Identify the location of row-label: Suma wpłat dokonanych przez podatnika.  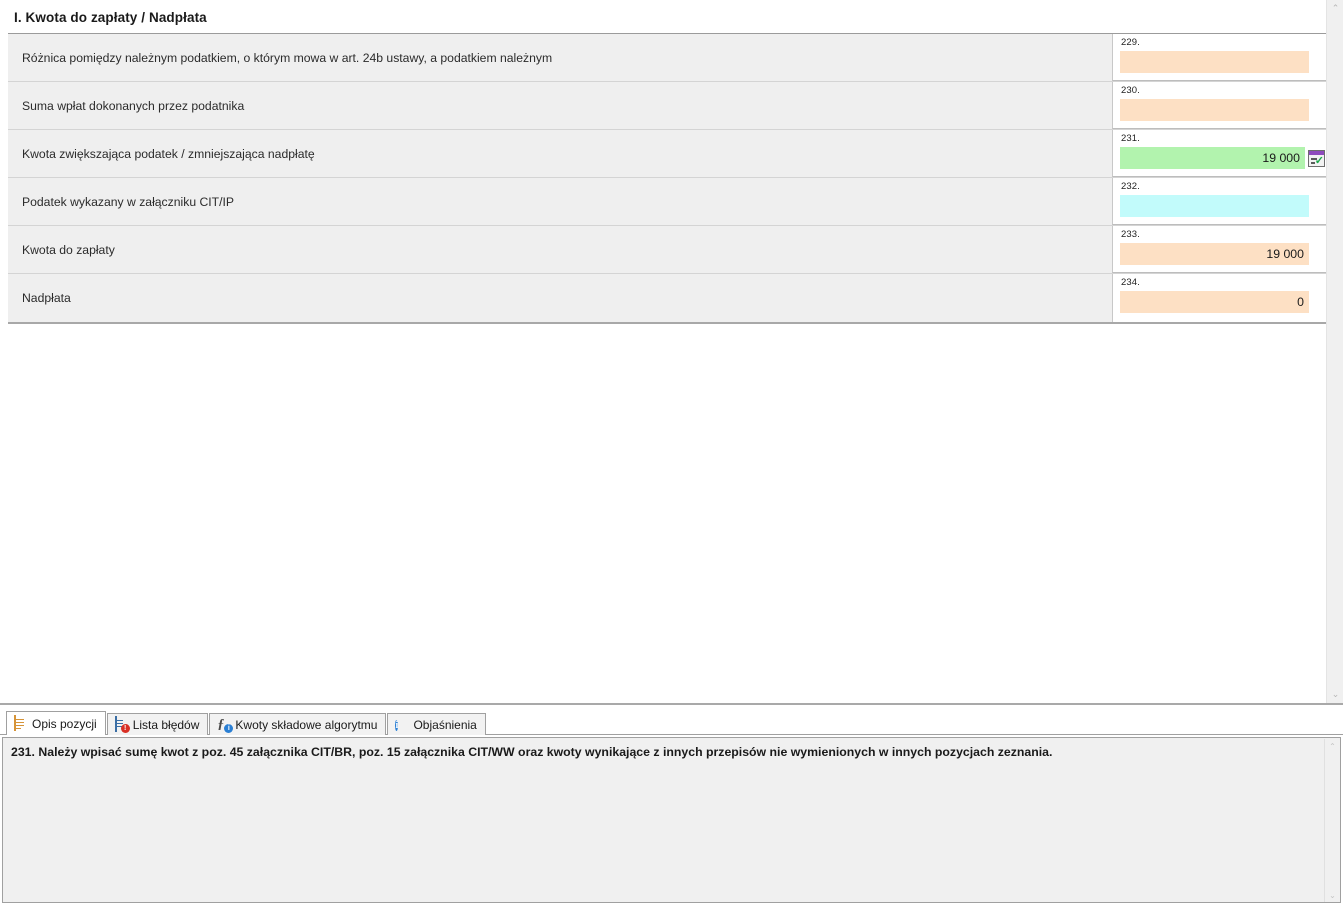
(560, 105).